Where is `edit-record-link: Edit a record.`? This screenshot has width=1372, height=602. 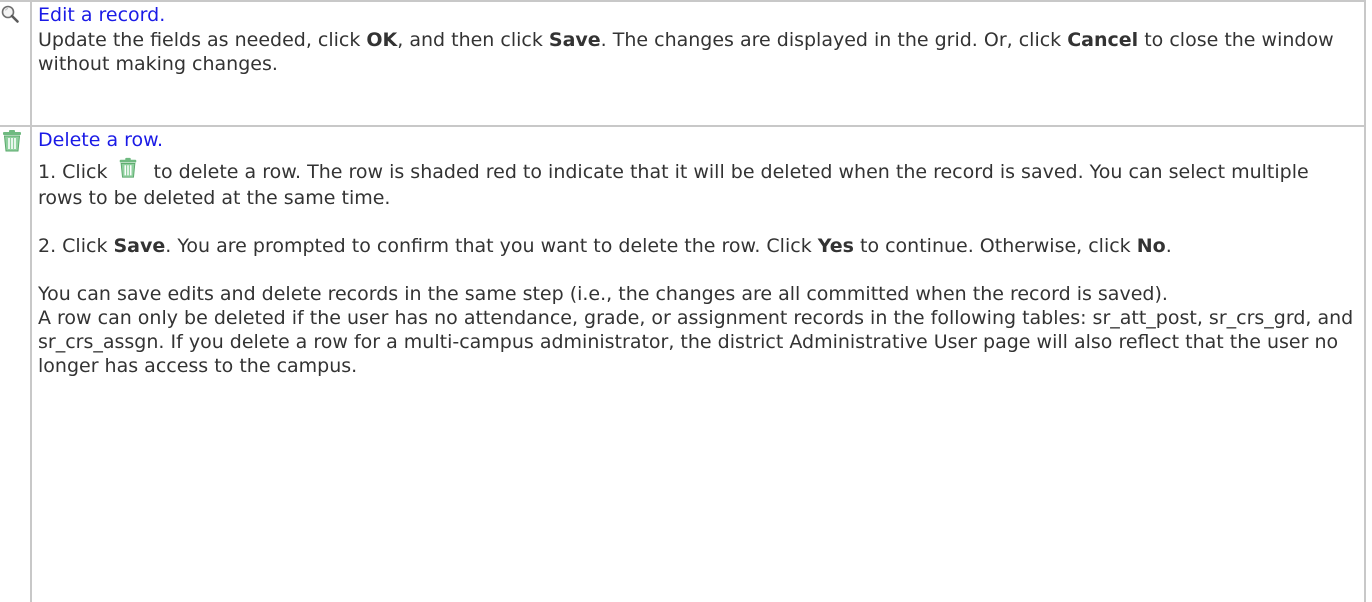 edit-record-link: Edit a record. is located at coordinates (697, 15).